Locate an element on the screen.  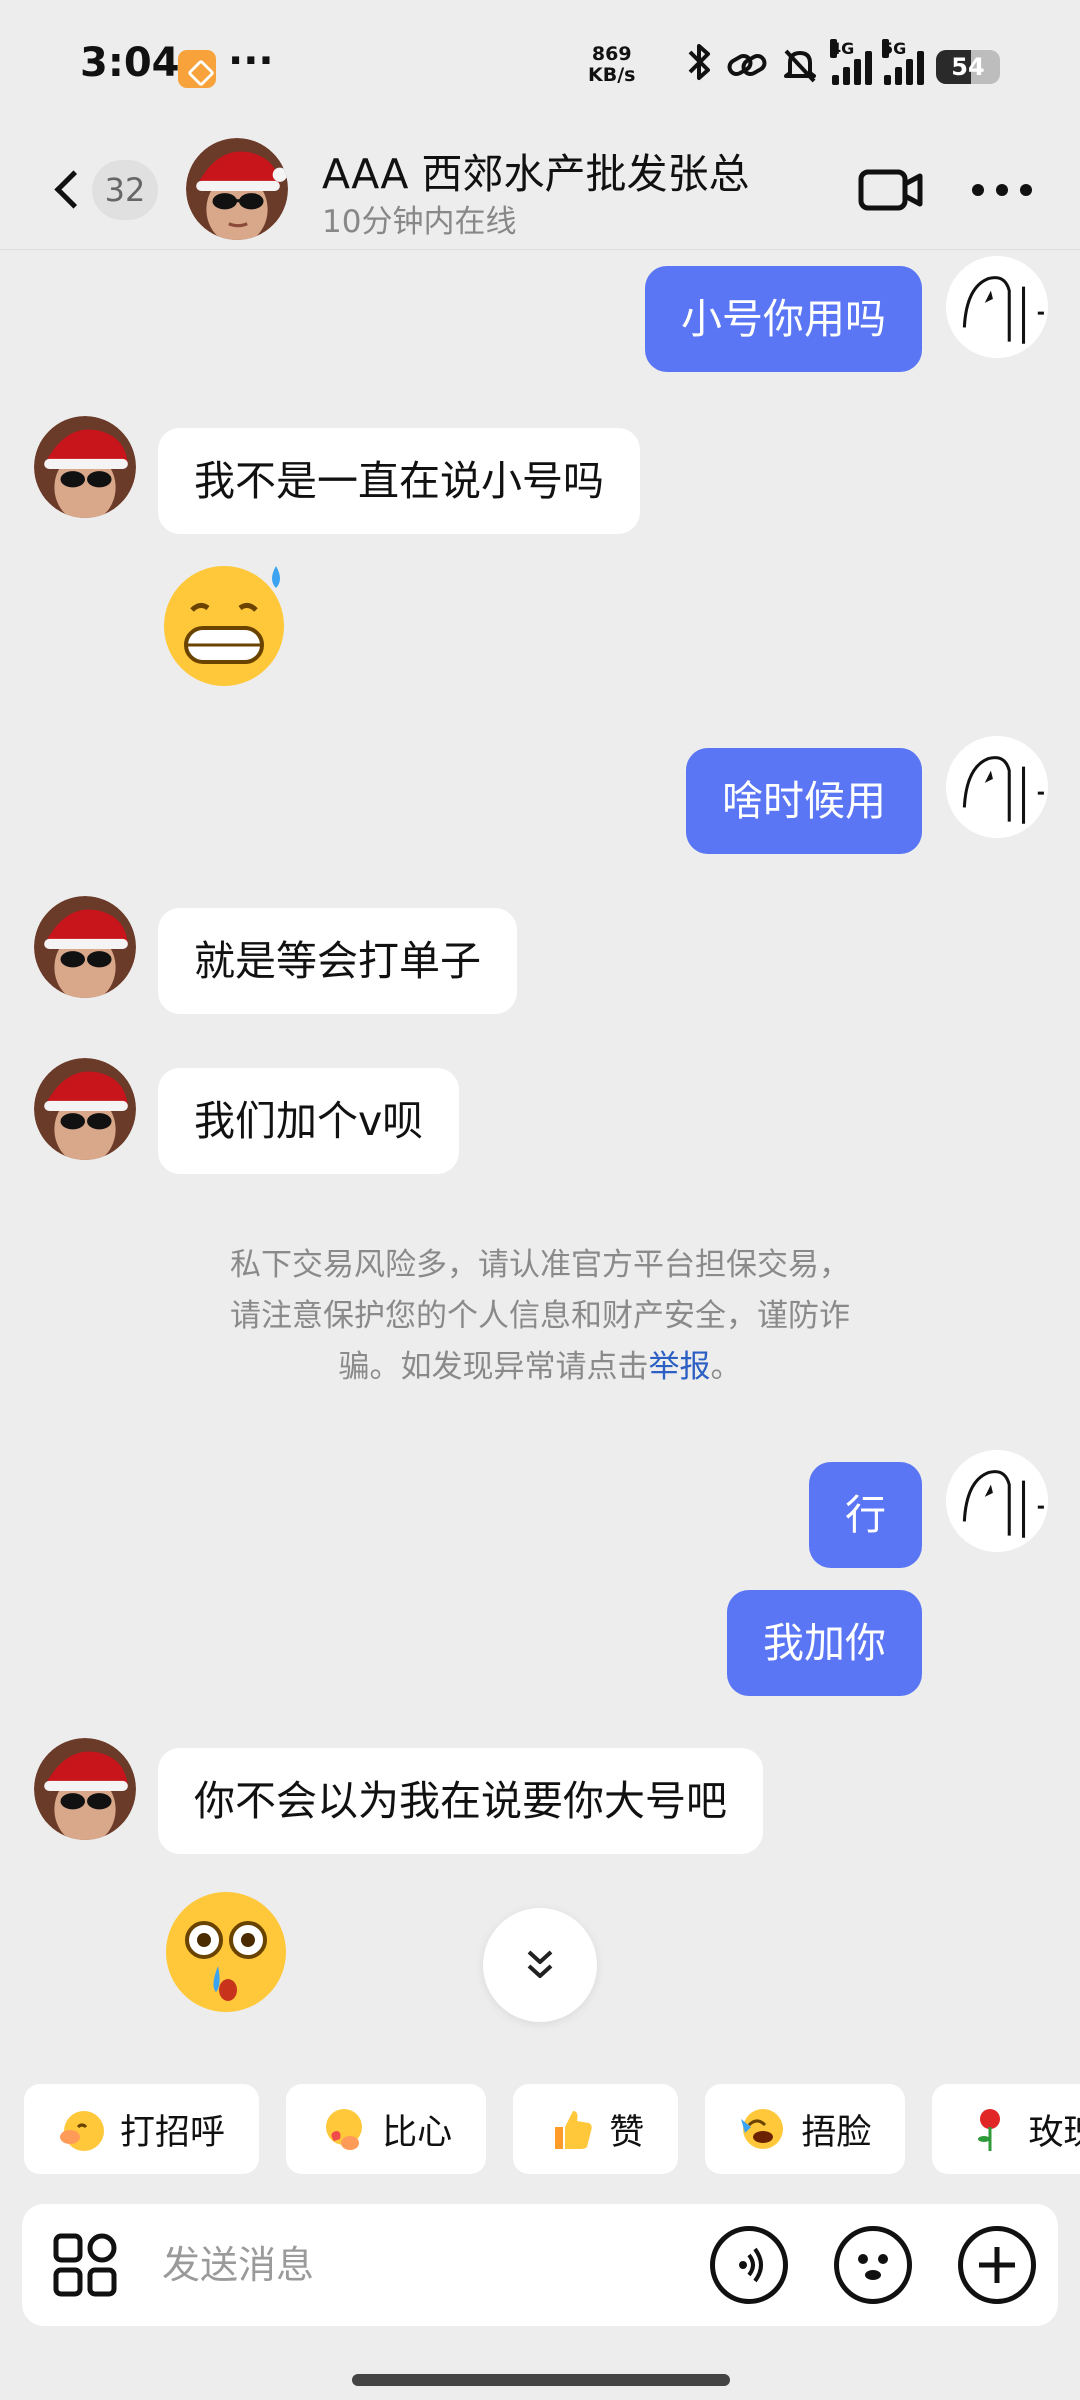
facepalm-emoji-icon is located at coordinates (762, 2129).